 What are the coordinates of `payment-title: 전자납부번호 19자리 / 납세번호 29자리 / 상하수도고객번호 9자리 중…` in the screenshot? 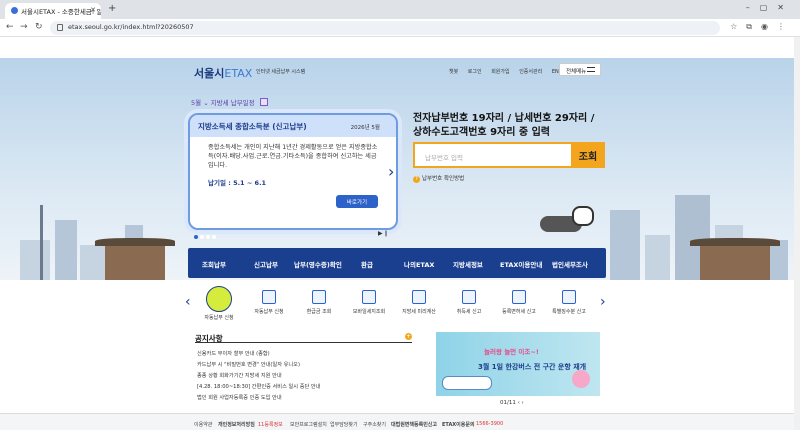 It's located at (503, 126).